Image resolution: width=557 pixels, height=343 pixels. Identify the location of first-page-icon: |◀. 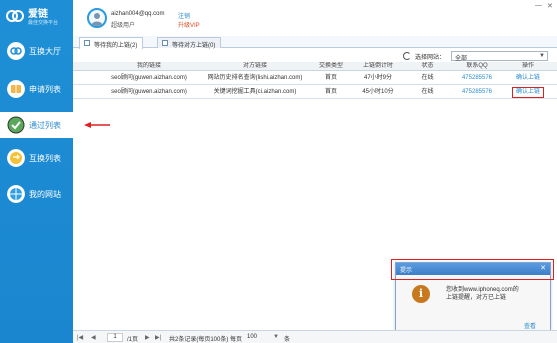
(80, 337).